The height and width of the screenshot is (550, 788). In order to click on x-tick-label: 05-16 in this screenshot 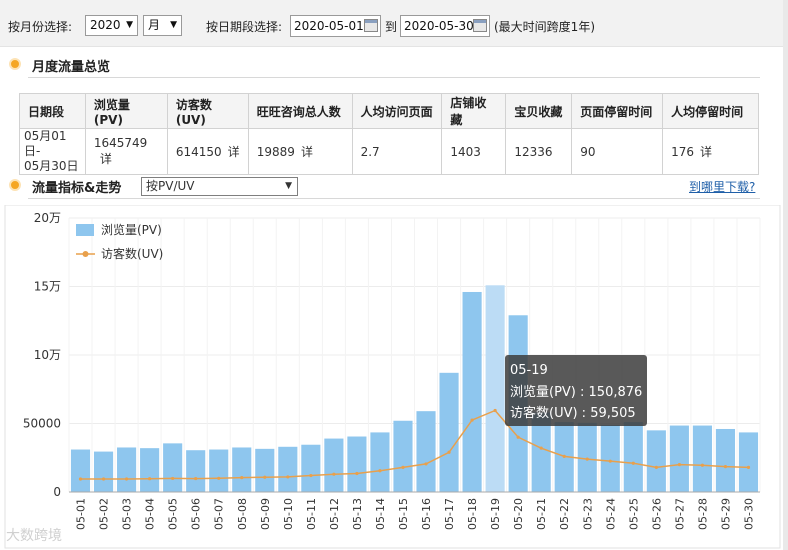, I will do `click(426, 514)`.